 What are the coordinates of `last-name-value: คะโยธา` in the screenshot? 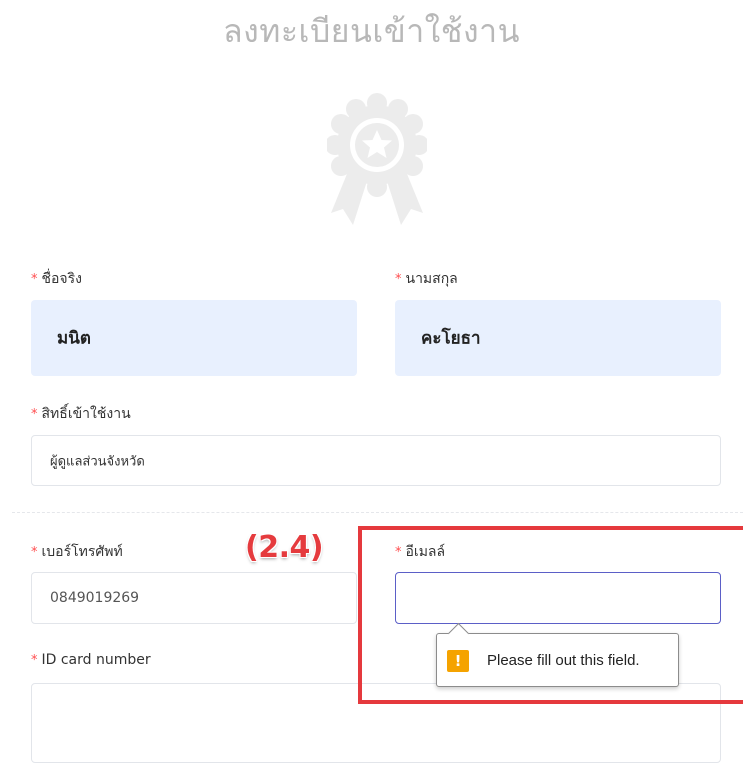 It's located at (451, 338).